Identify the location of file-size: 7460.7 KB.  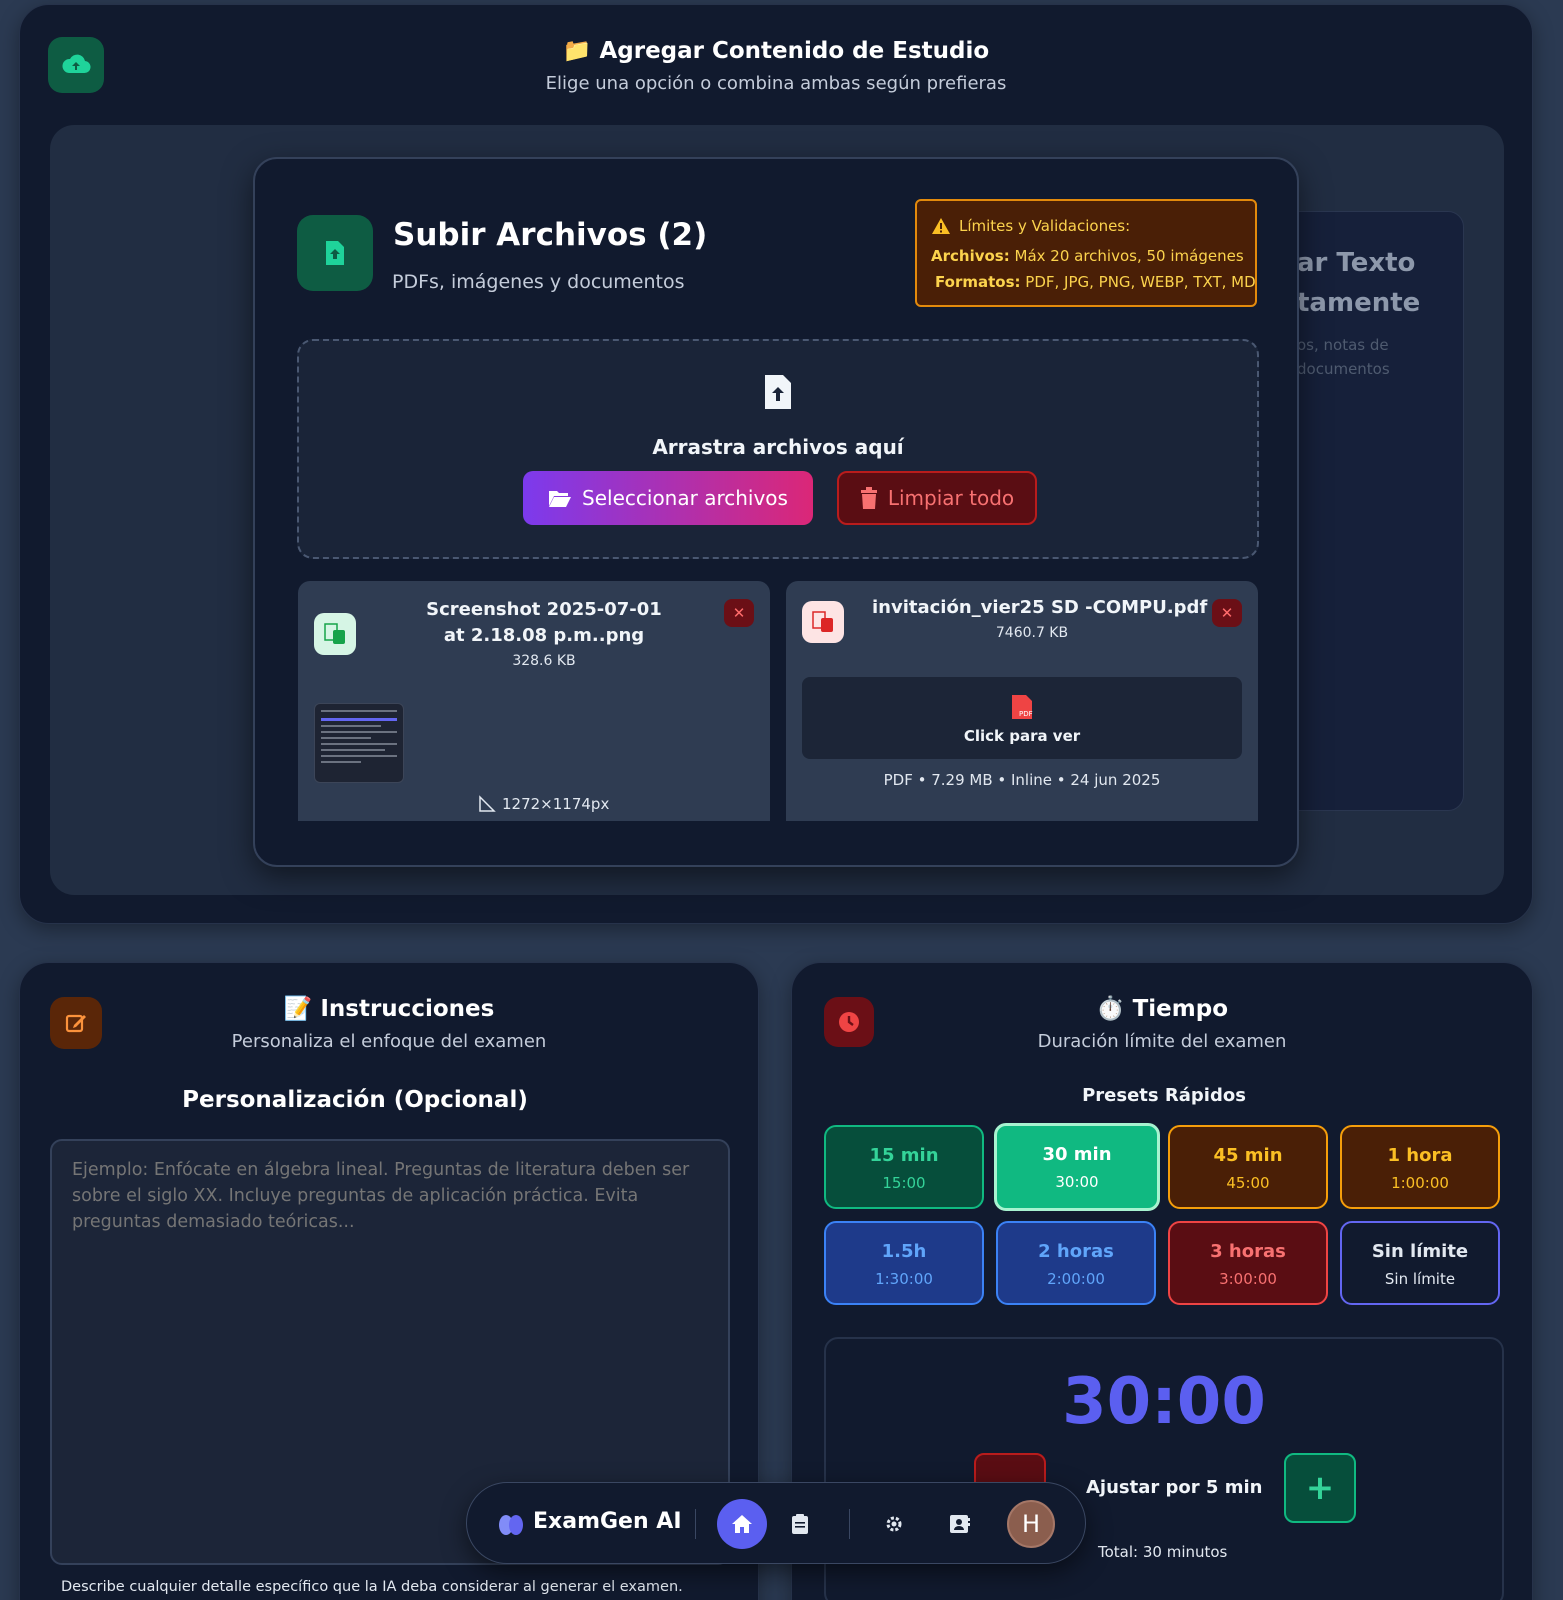
(1032, 633).